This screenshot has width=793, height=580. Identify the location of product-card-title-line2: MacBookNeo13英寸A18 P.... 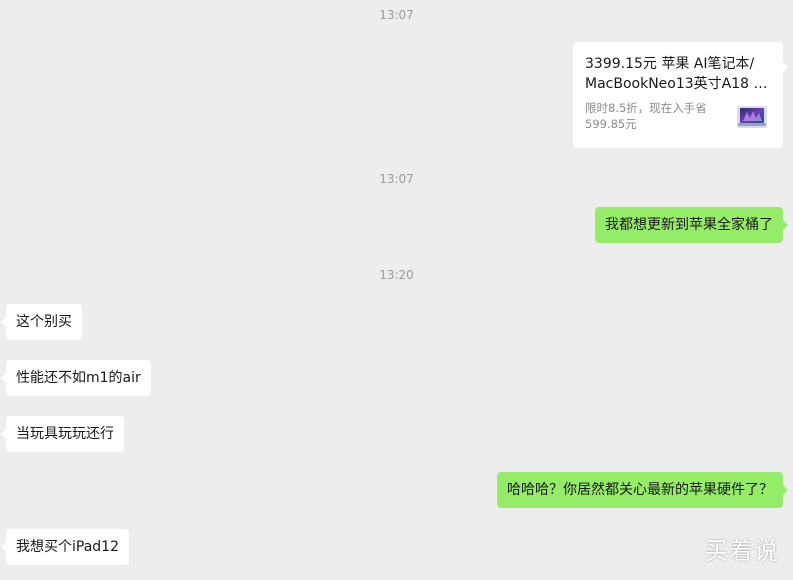
(678, 84).